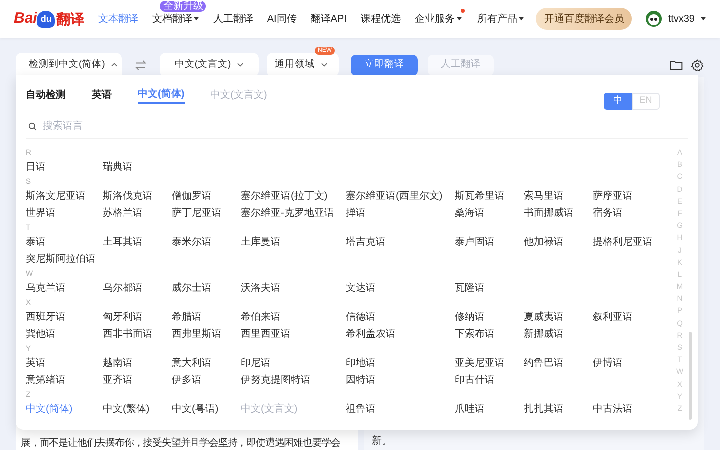 The width and height of the screenshot is (720, 450). Describe the element at coordinates (62, 317) in the screenshot. I see `language-option: 西班牙语` at that location.